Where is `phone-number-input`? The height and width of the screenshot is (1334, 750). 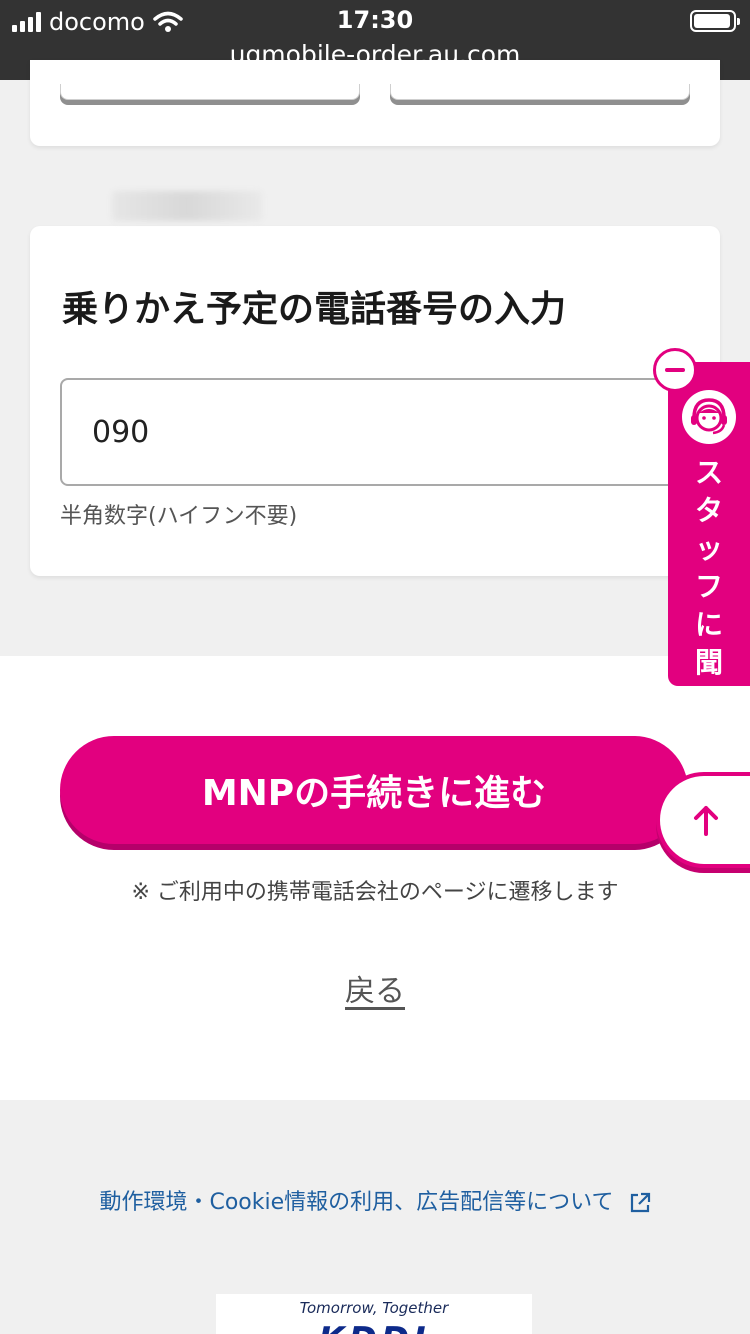
phone-number-input is located at coordinates (380, 432).